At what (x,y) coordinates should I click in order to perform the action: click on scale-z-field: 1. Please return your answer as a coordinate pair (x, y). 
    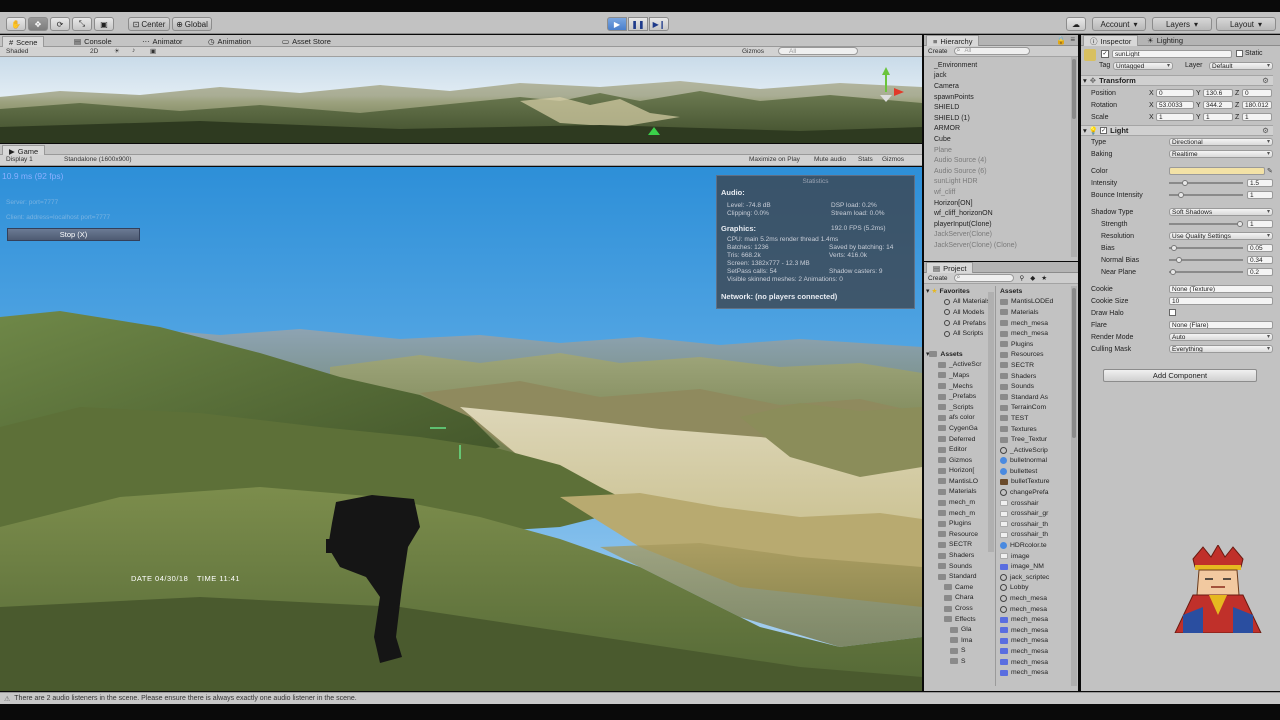
    Looking at the image, I should click on (1257, 117).